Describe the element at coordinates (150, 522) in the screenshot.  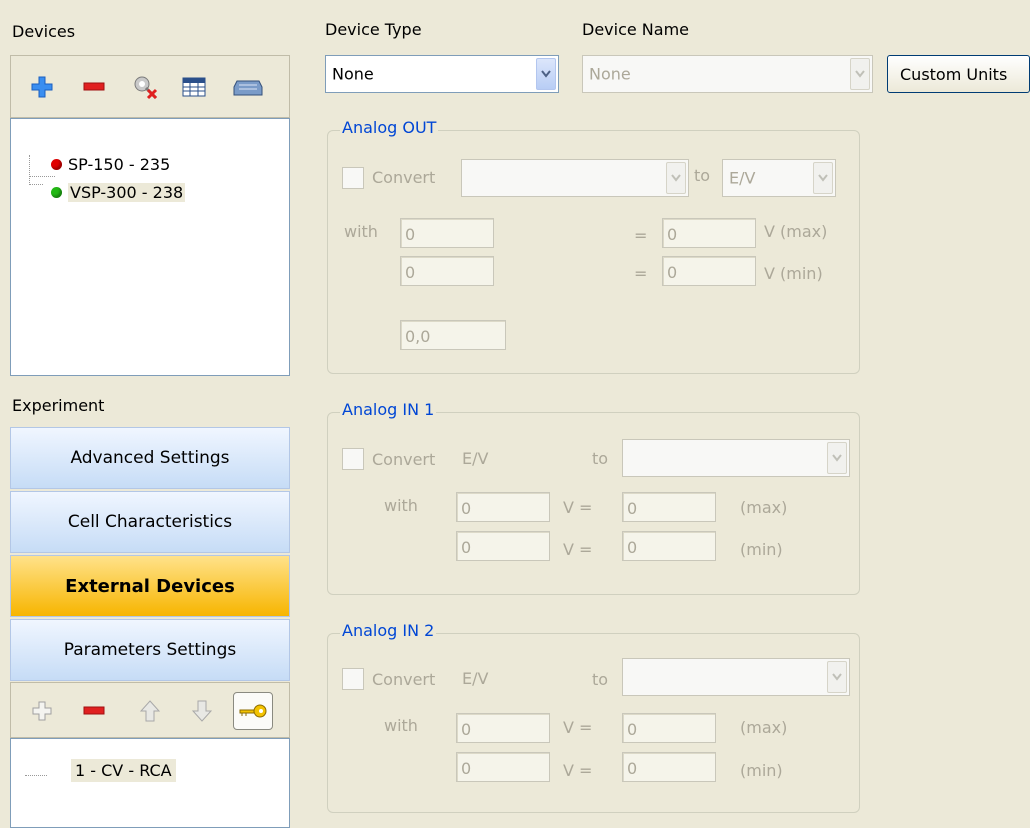
I see `nav-cell-characteristics: Cell Characteristics` at that location.